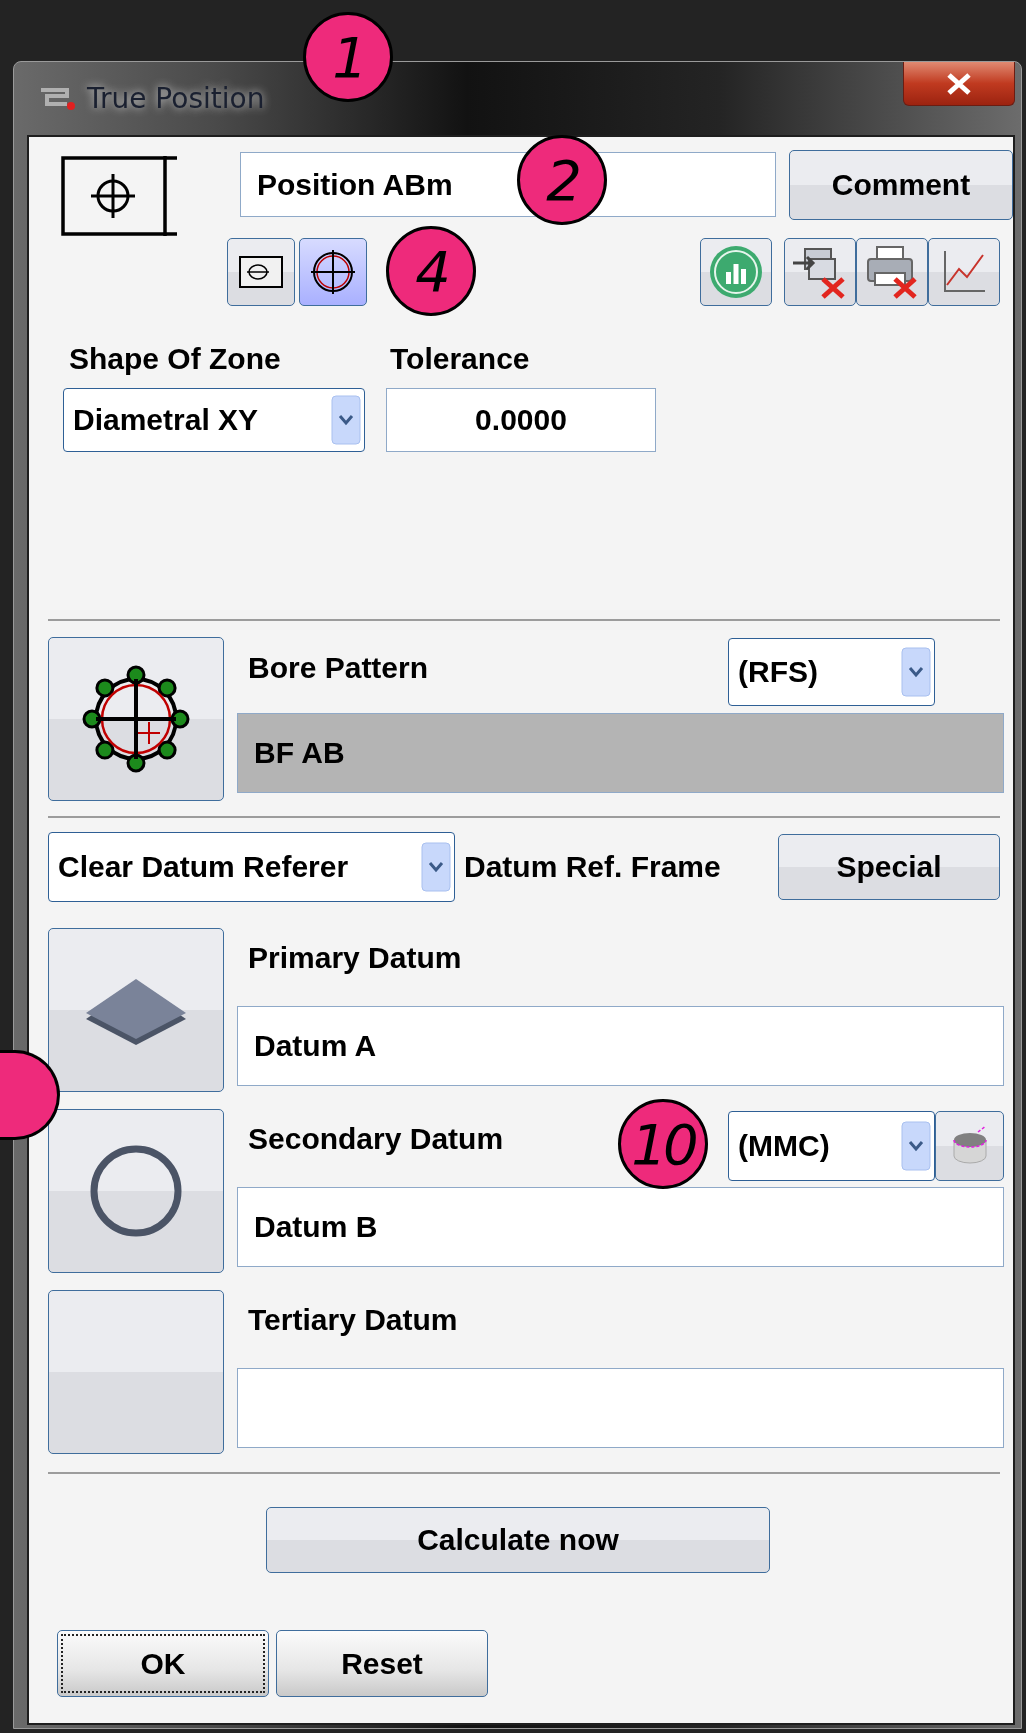 This screenshot has width=1026, height=1733. Describe the element at coordinates (521, 420) in the screenshot. I see `tolerance-field: 0.0000` at that location.